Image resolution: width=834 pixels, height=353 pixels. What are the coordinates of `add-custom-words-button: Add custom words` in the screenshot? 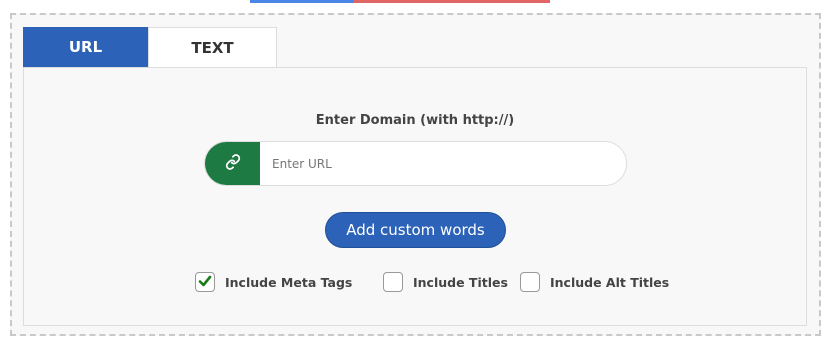 It's located at (415, 230).